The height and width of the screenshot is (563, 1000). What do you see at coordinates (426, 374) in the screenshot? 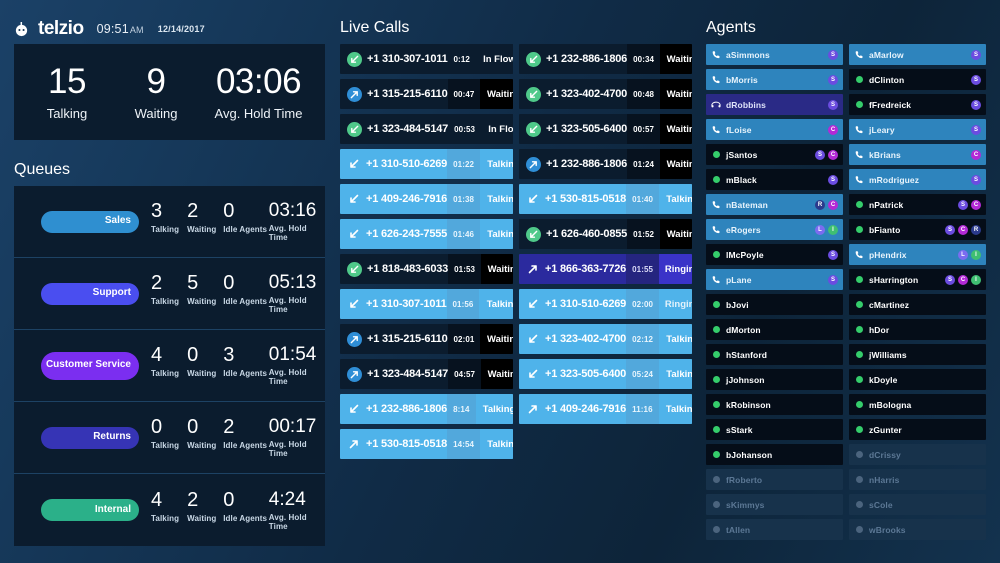
I see `live-call-row: +1 323-484-514704:57Waiting` at bounding box center [426, 374].